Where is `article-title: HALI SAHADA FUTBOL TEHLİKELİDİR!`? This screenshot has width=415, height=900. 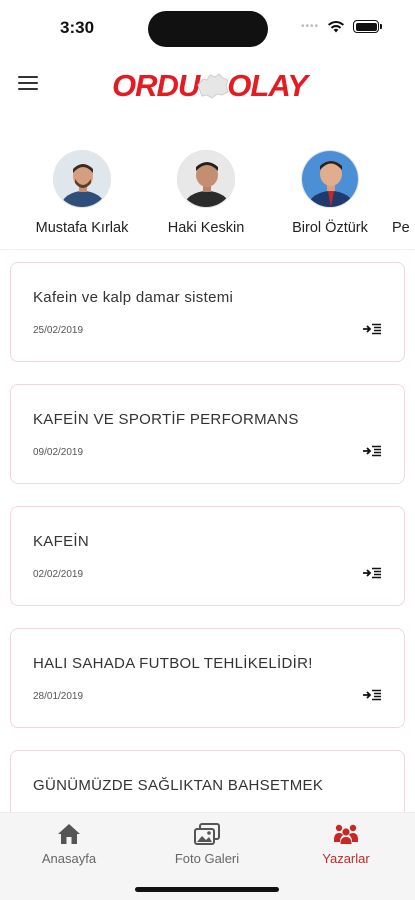
article-title: HALI SAHADA FUTBOL TEHLİKELİDİR! is located at coordinates (173, 663).